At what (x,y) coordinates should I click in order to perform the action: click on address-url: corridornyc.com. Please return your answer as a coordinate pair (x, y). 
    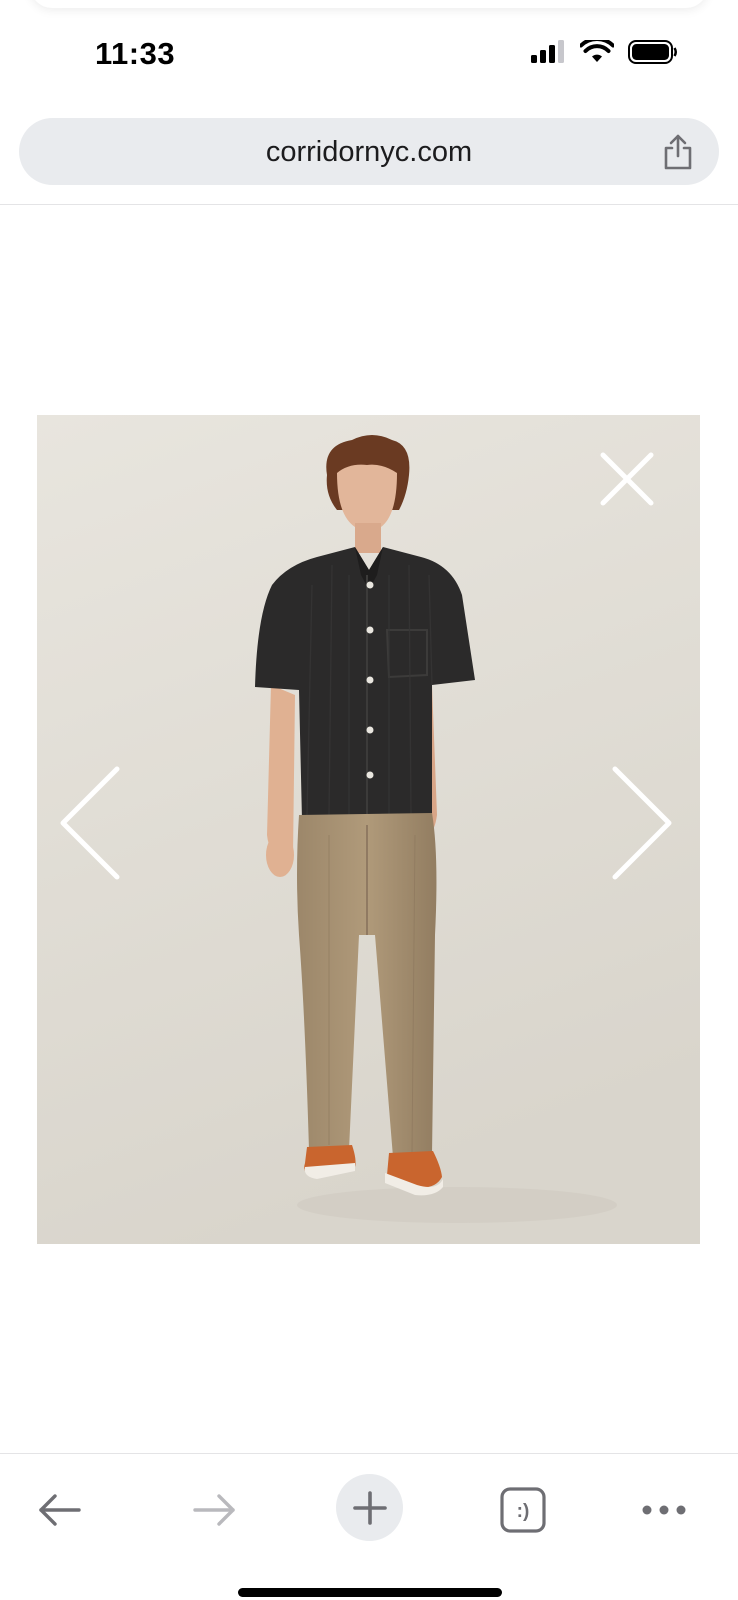
    Looking at the image, I should click on (369, 152).